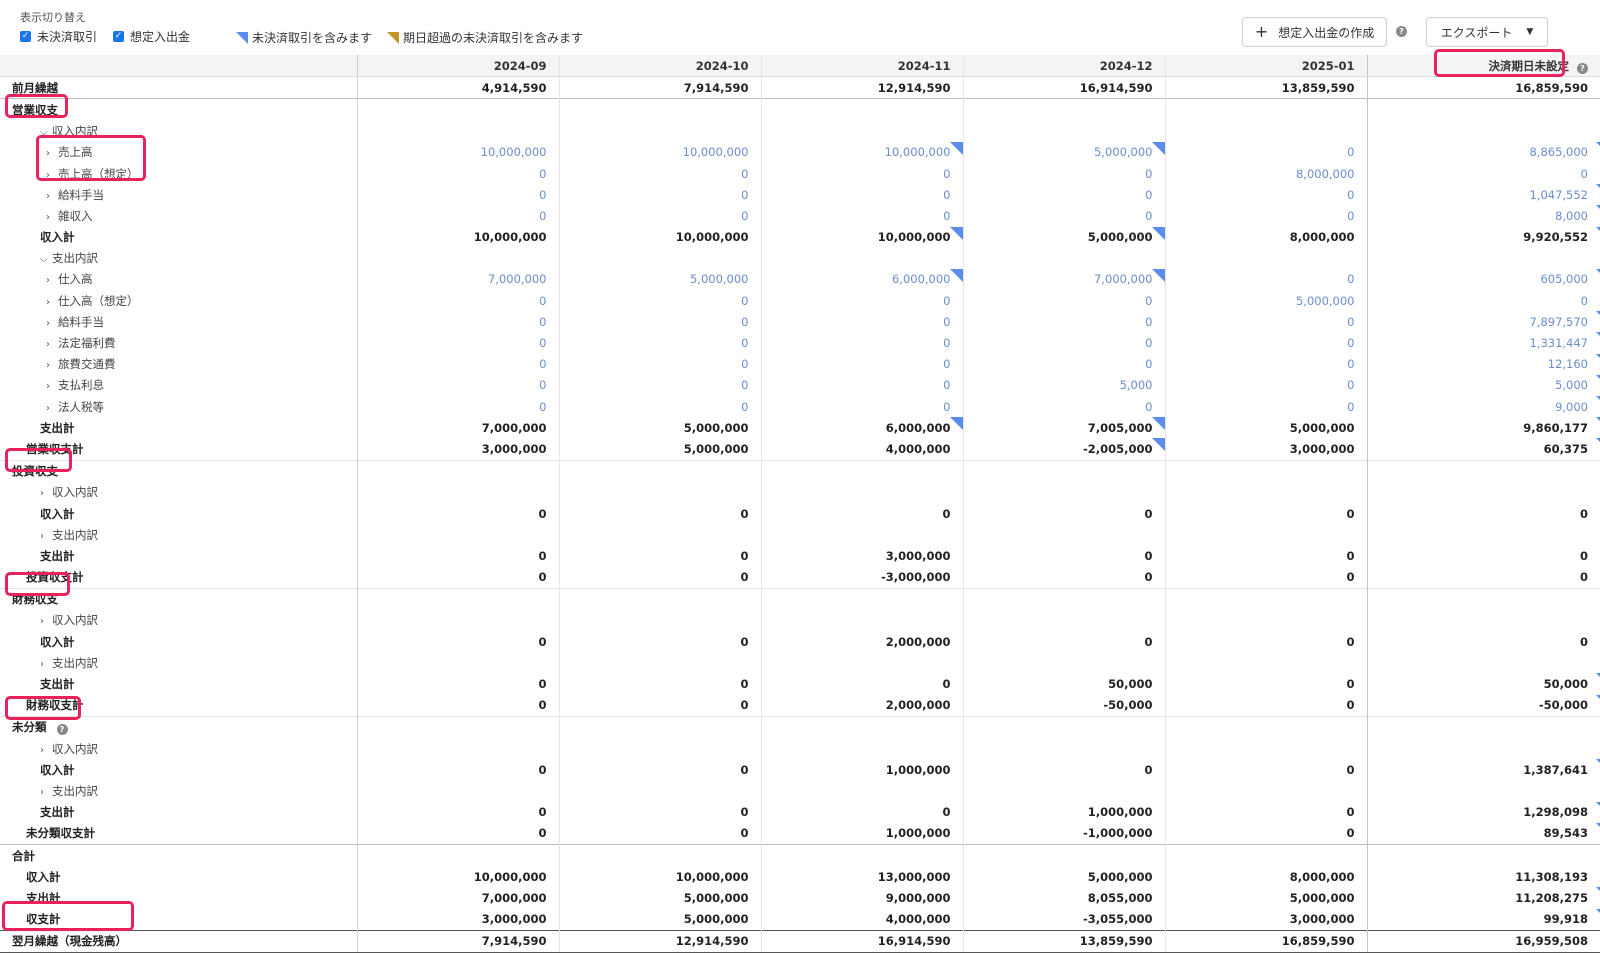 This screenshot has width=1600, height=953. Describe the element at coordinates (800, 301) in the screenshot. I see `table-row: › 仕入高（想定） 0 0 0 0 5,000,000 0` at that location.